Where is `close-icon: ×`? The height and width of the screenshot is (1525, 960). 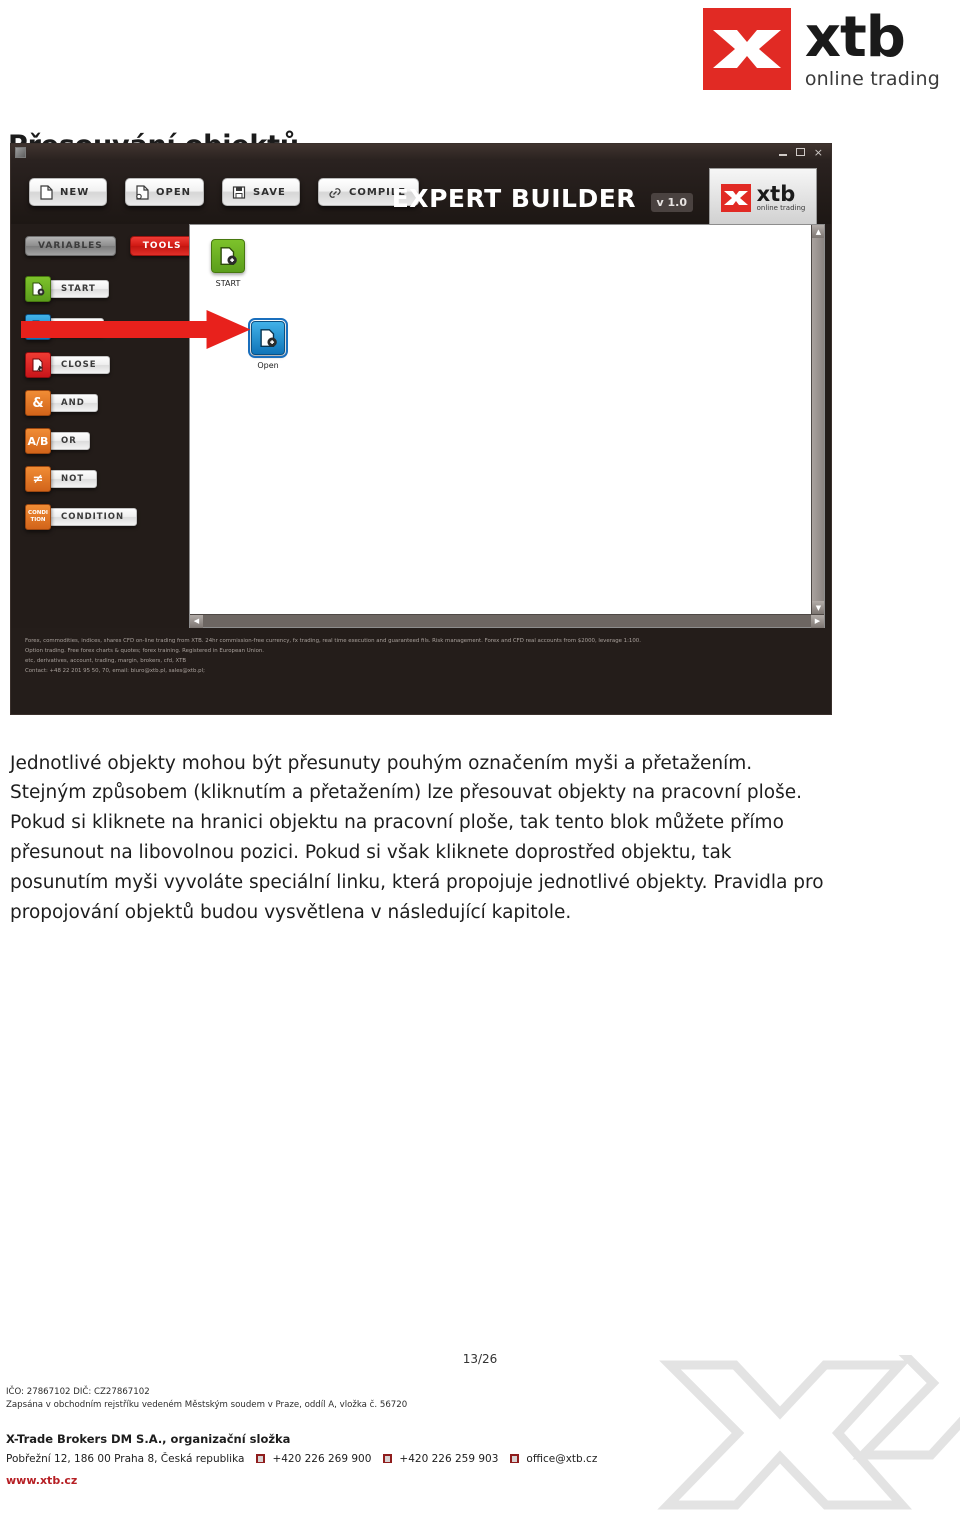
close-icon: × is located at coordinates (818, 152).